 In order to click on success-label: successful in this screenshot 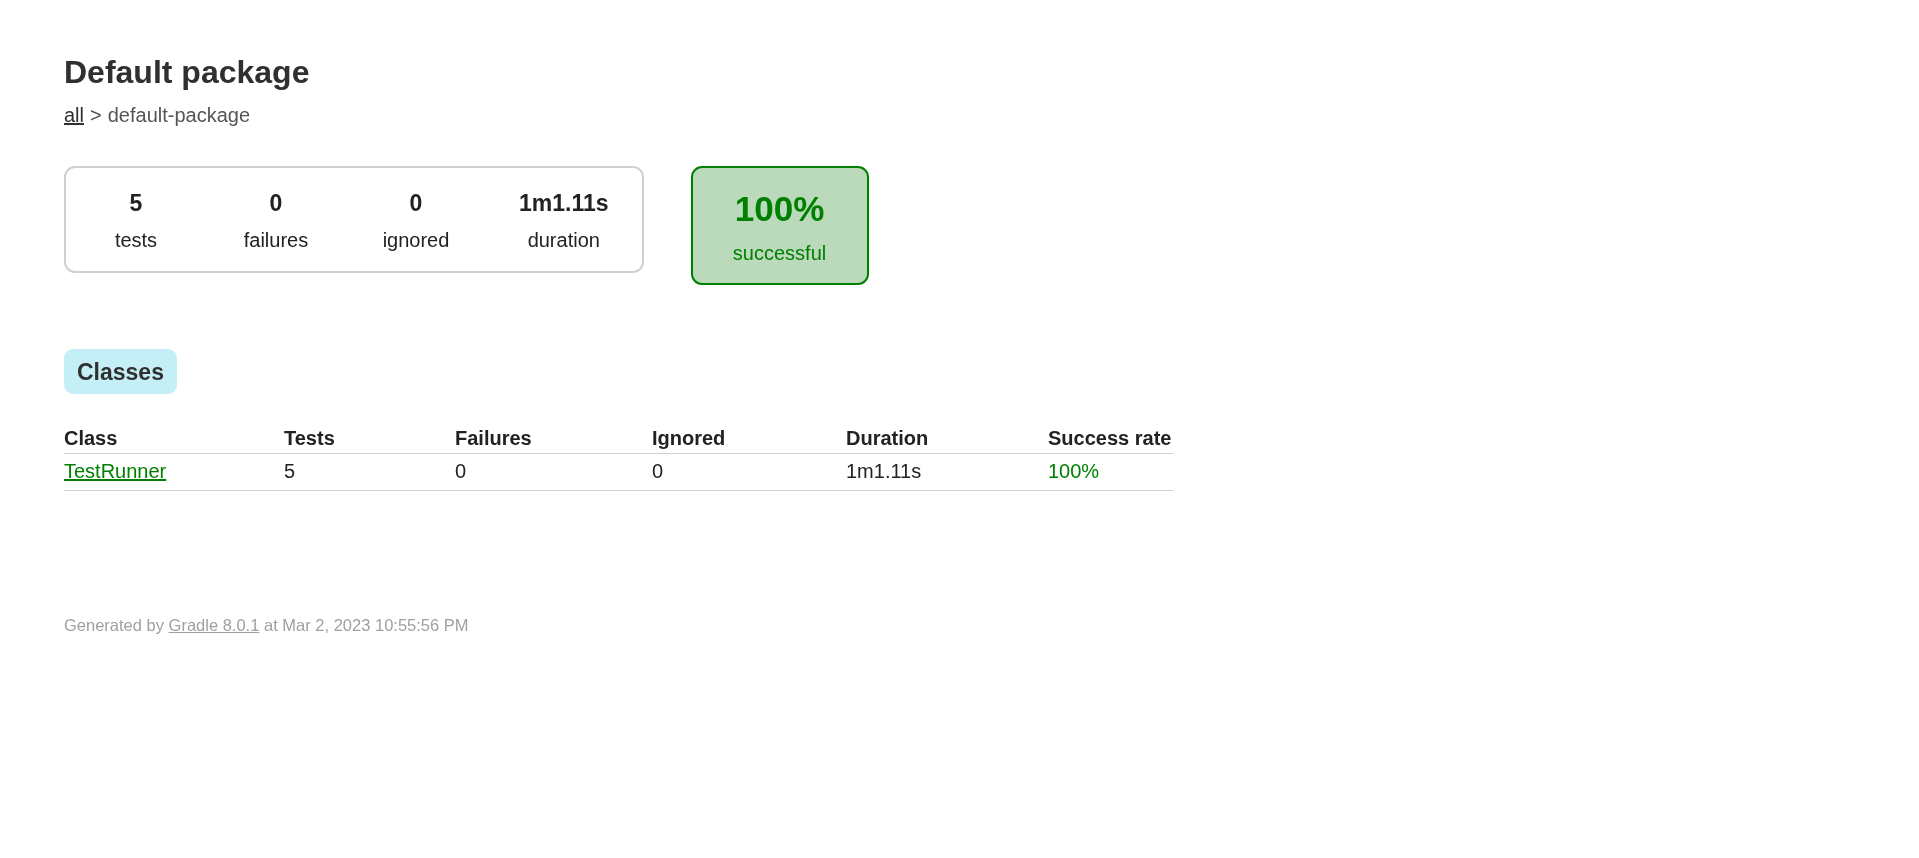, I will do `click(779, 253)`.